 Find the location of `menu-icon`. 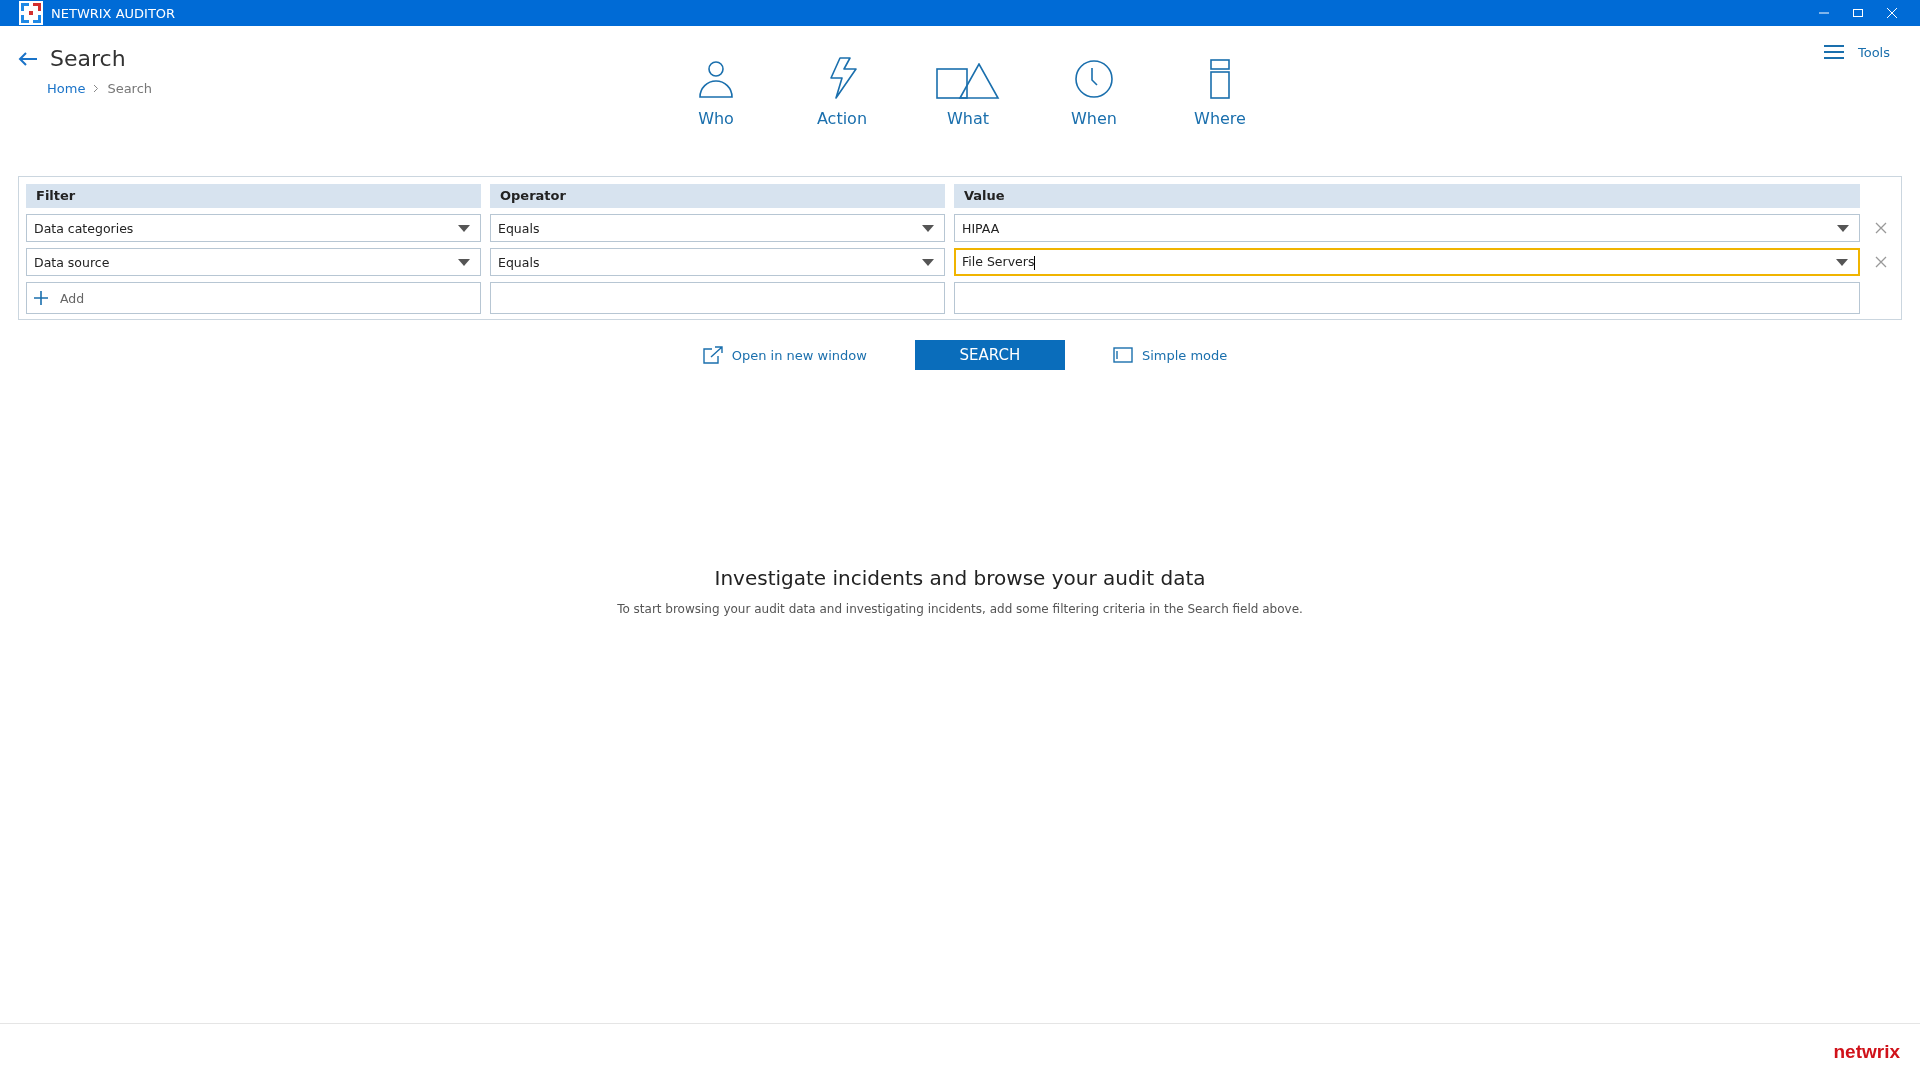

menu-icon is located at coordinates (1833, 52).